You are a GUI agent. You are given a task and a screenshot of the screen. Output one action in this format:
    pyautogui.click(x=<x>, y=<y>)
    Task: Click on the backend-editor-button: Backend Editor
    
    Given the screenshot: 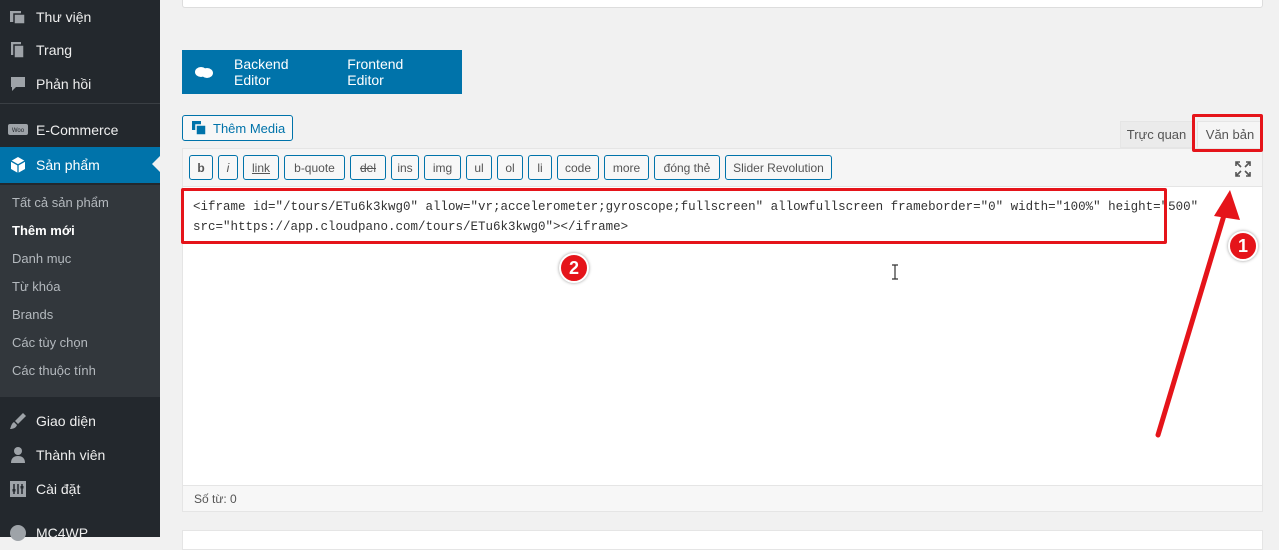 What is the action you would take?
    pyautogui.click(x=278, y=72)
    